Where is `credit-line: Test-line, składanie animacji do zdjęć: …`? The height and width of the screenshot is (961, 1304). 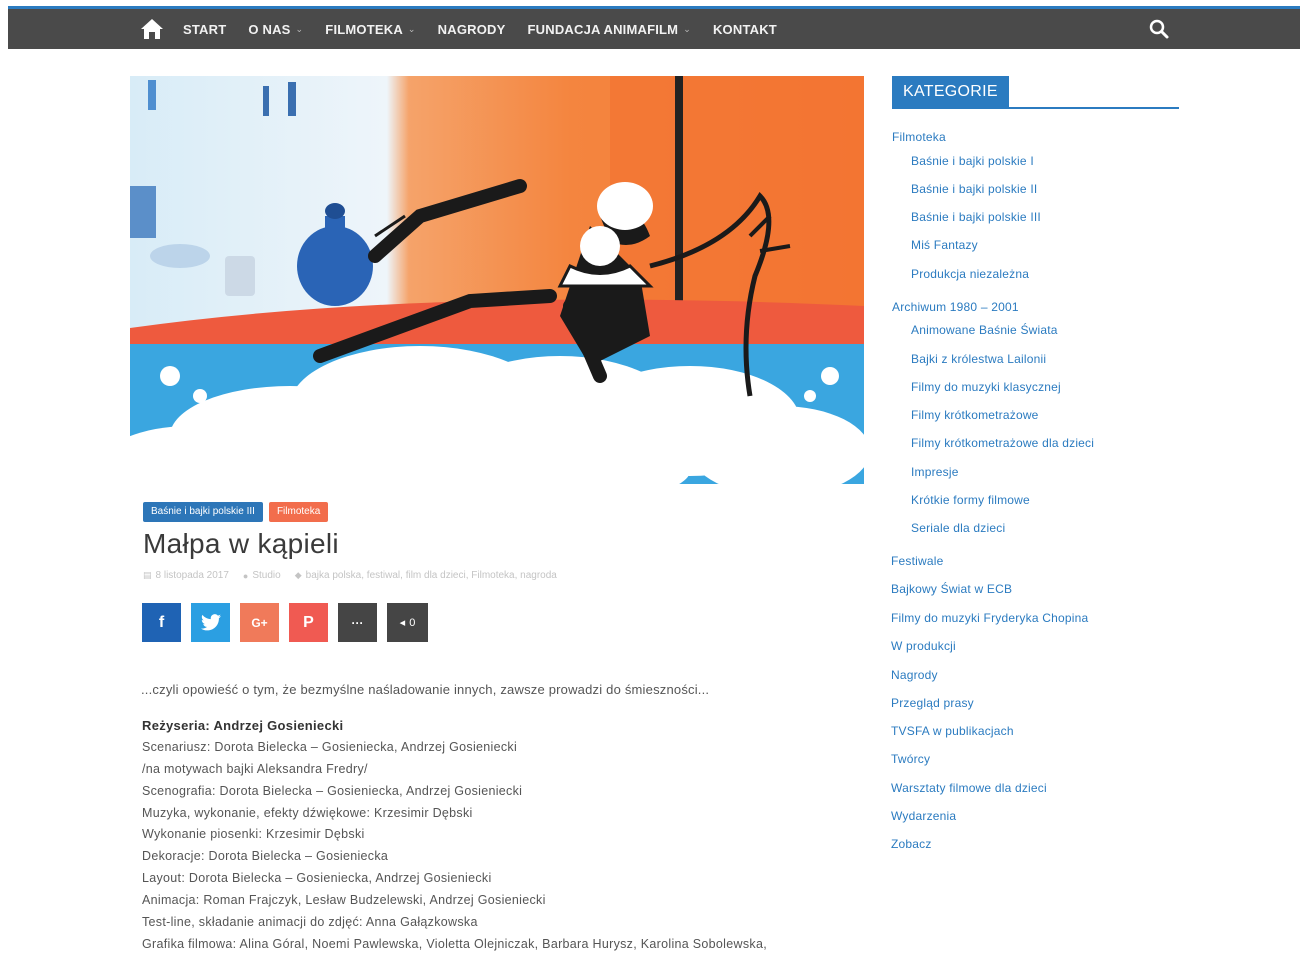 credit-line: Test-line, składanie animacji do zdjęć: … is located at coordinates (310, 922).